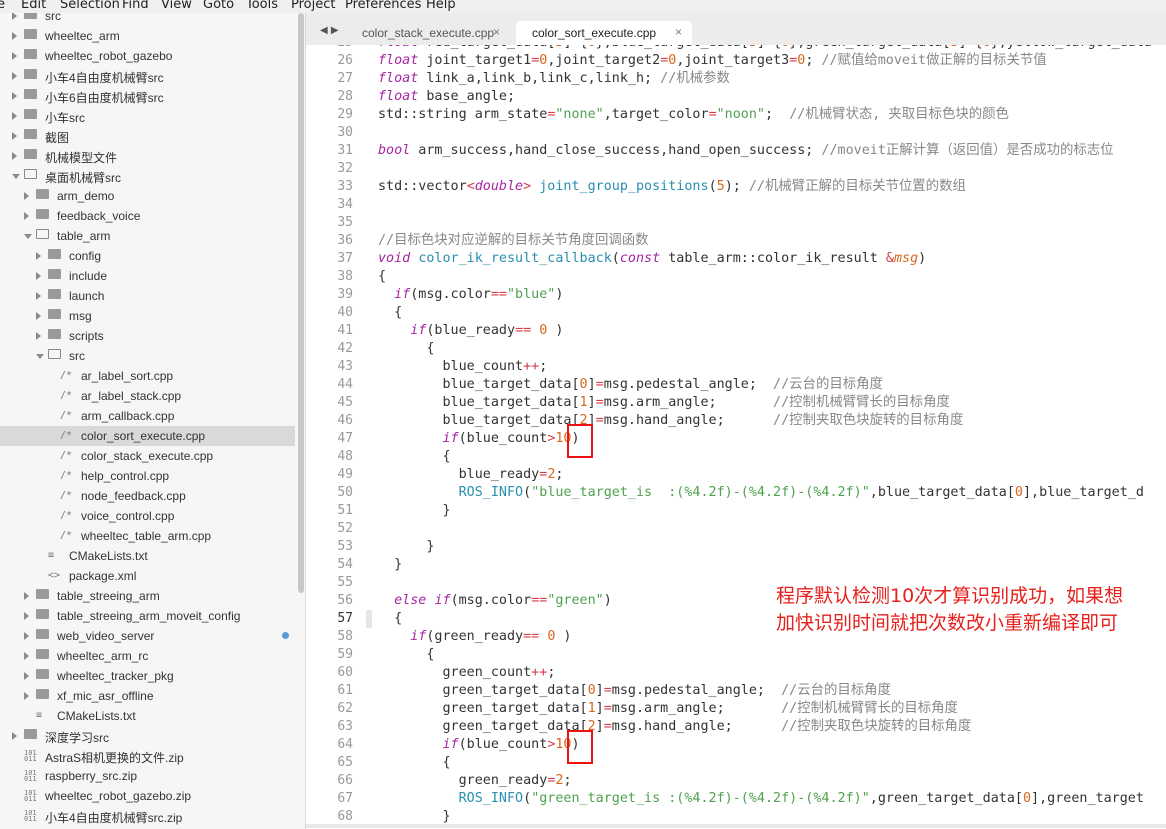  What do you see at coordinates (470, 295) in the screenshot?
I see `code-line: if(msg.color=="blue")` at bounding box center [470, 295].